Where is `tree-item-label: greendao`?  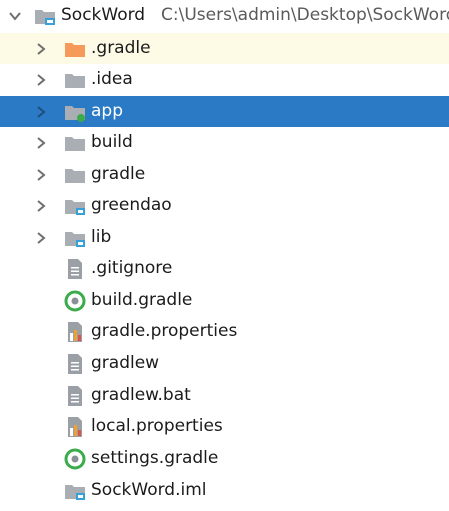 tree-item-label: greendao is located at coordinates (131, 205).